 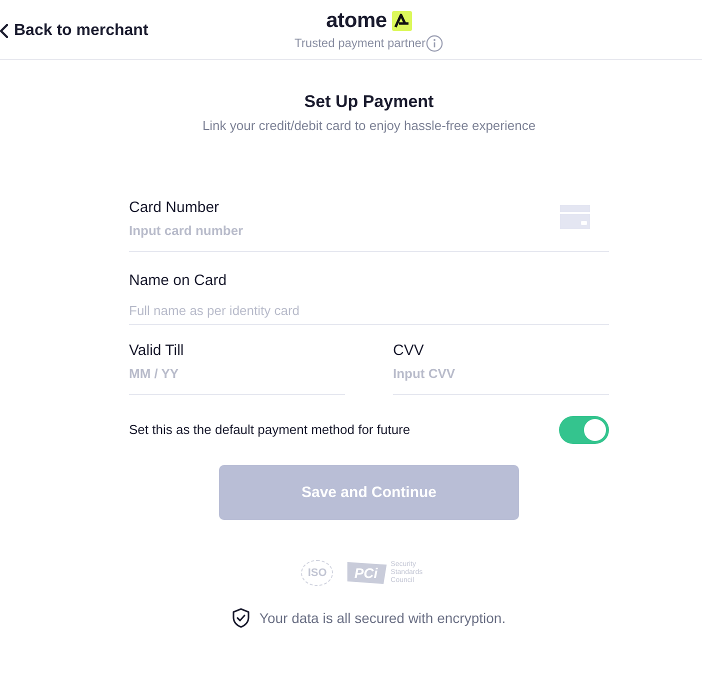 I want to click on security-note: Your data is all secured with encryption., so click(x=382, y=618).